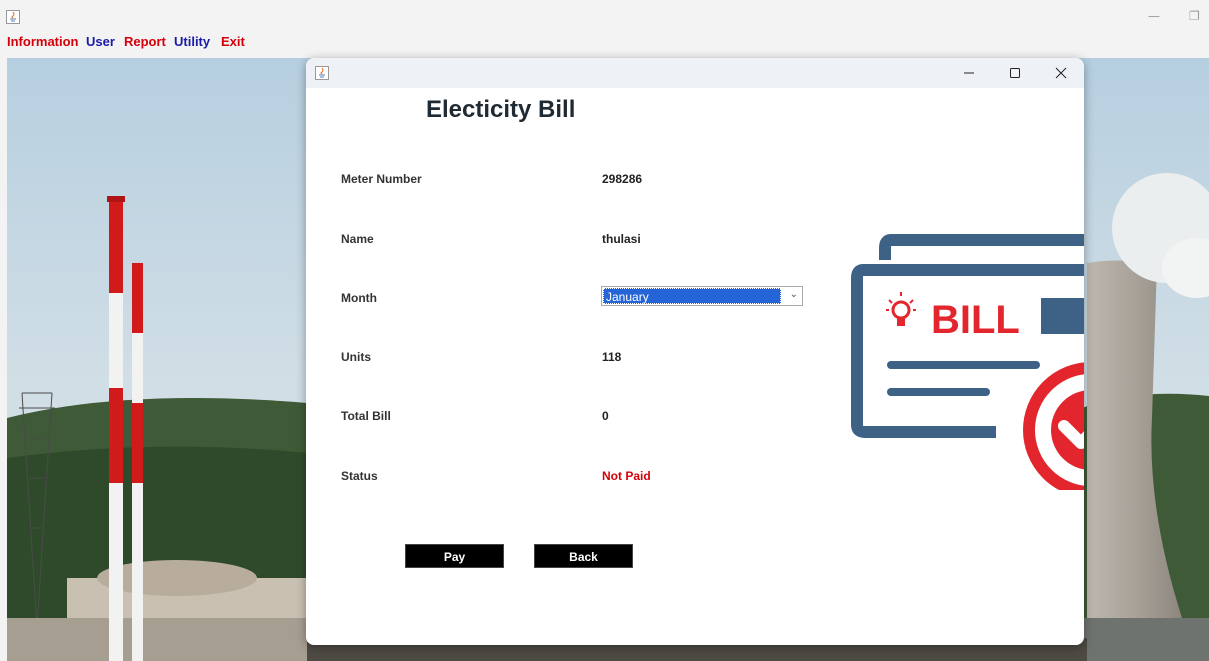  Describe the element at coordinates (604, 41) in the screenshot. I see `menu-bar: Information User Report Utility Exit` at that location.